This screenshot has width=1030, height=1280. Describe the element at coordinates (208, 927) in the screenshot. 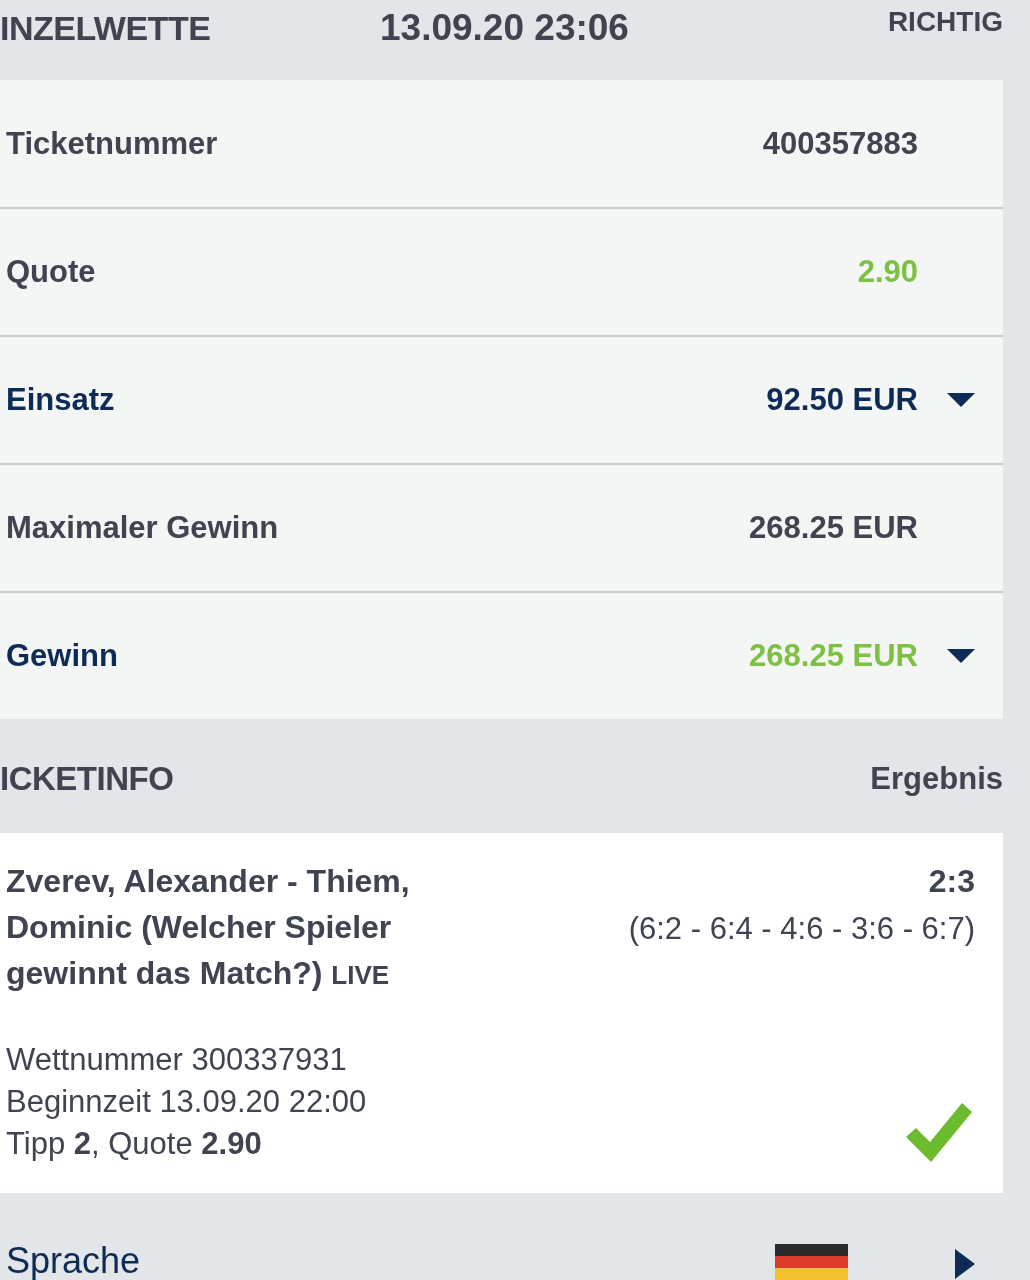

I see `event-title: Zverev, Alexander - Thiem, Dominic (Welcher Spieler gewinnt das Match?) LIVE` at that location.